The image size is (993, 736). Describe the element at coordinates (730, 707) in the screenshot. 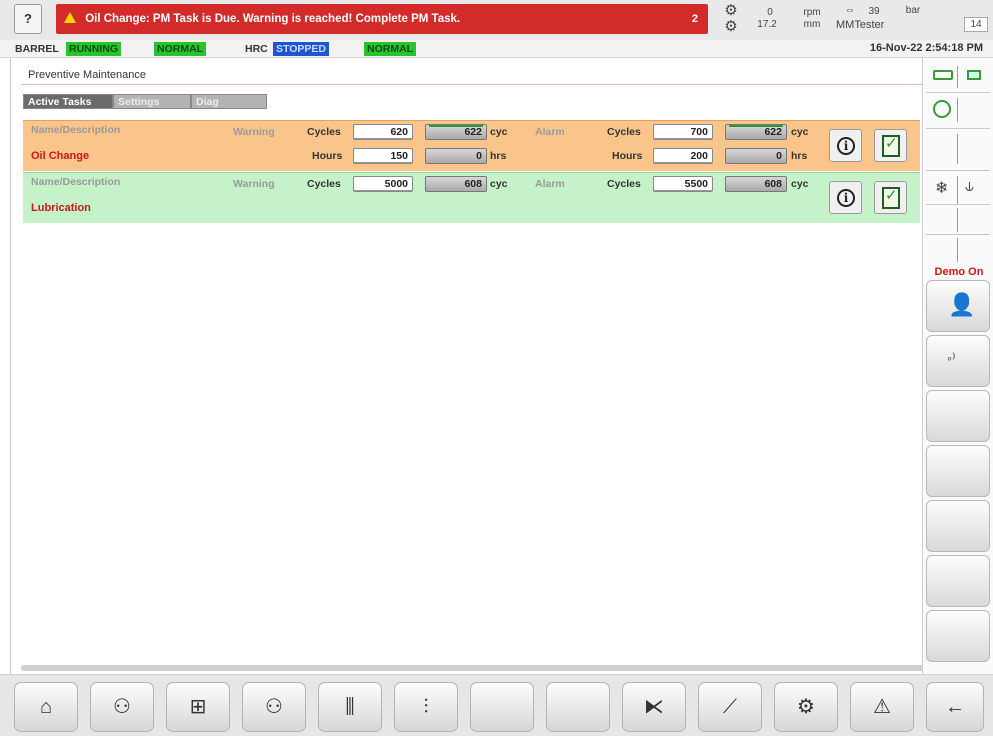

I see `graph-icon: ⟋` at that location.